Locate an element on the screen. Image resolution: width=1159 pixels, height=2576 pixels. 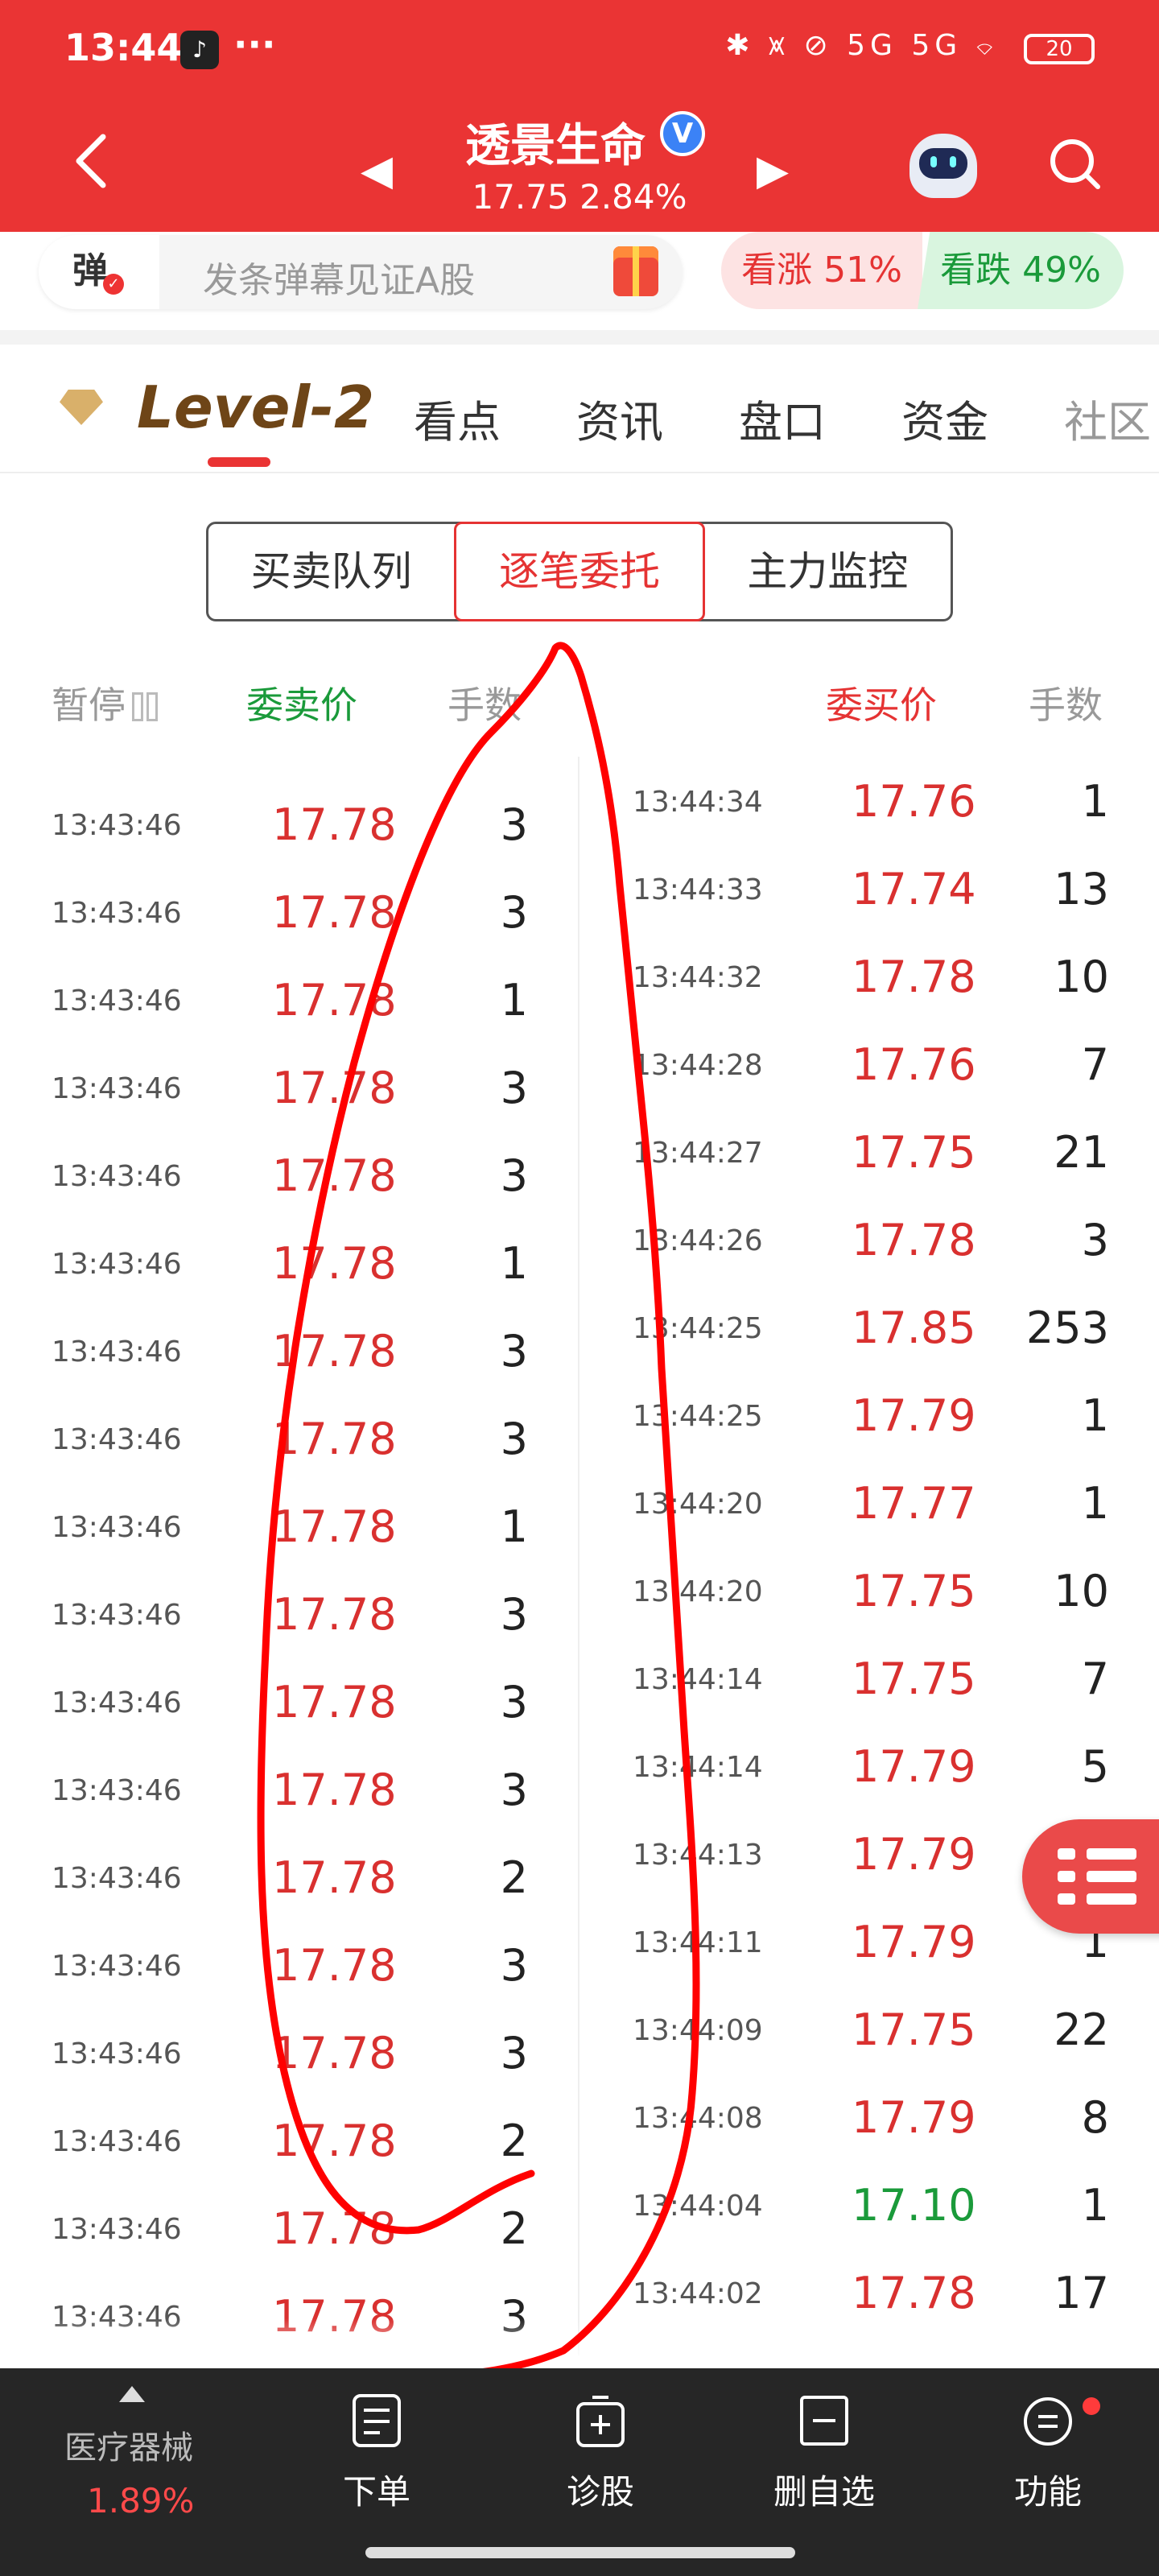
order-time: 13:44:26 is located at coordinates (698, 1240).